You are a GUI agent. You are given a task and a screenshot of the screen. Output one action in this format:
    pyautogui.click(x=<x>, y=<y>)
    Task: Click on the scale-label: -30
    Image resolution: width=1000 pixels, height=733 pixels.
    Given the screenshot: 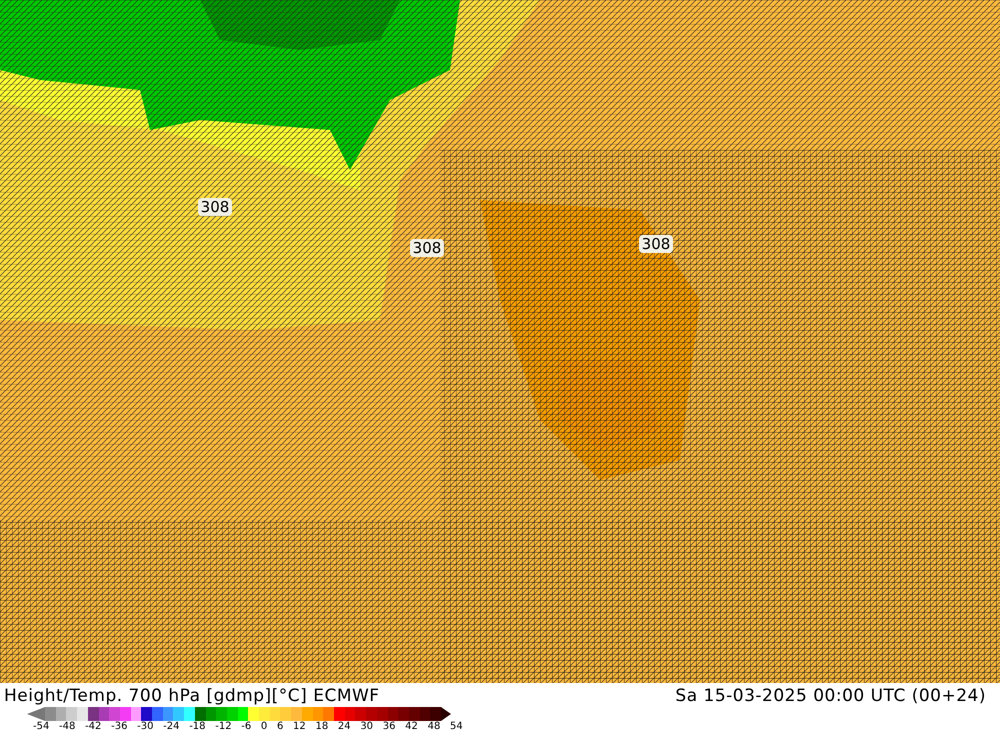 What is the action you would take?
    pyautogui.click(x=145, y=727)
    